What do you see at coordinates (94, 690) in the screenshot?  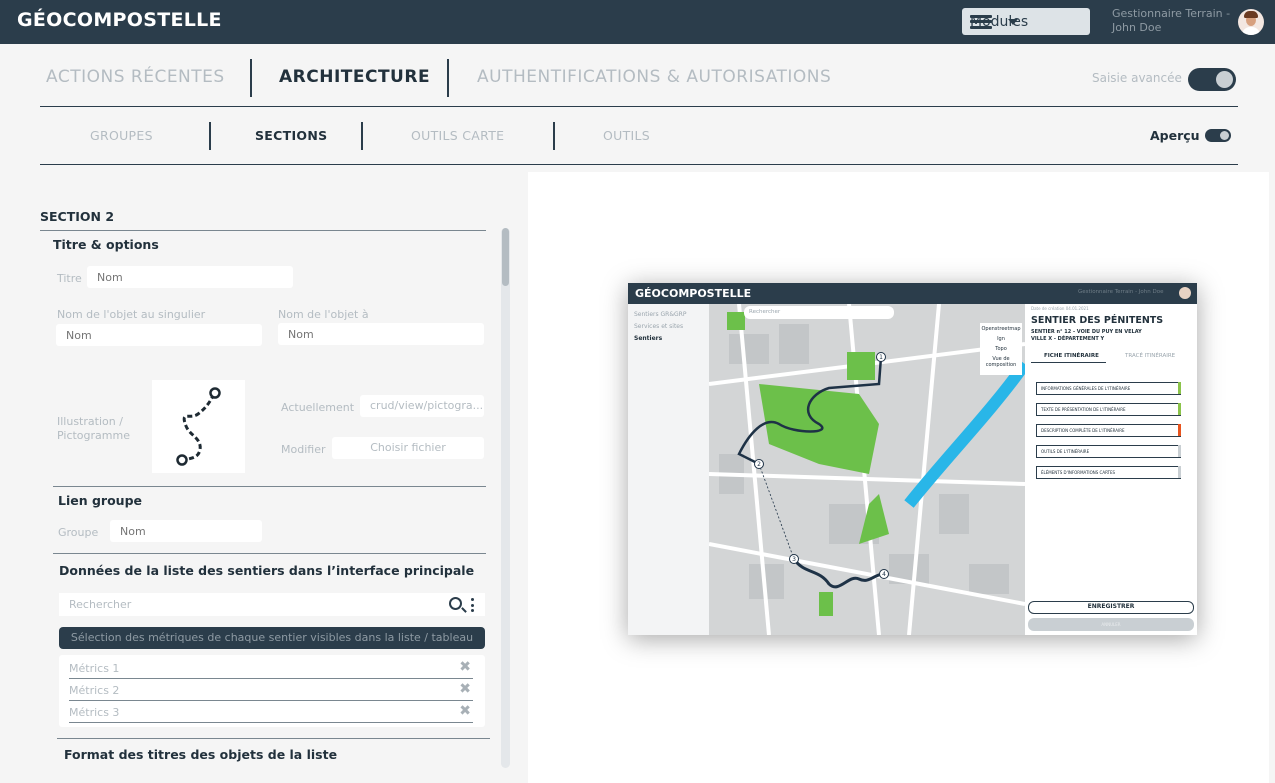 I see `metric-label: Métrics 2` at bounding box center [94, 690].